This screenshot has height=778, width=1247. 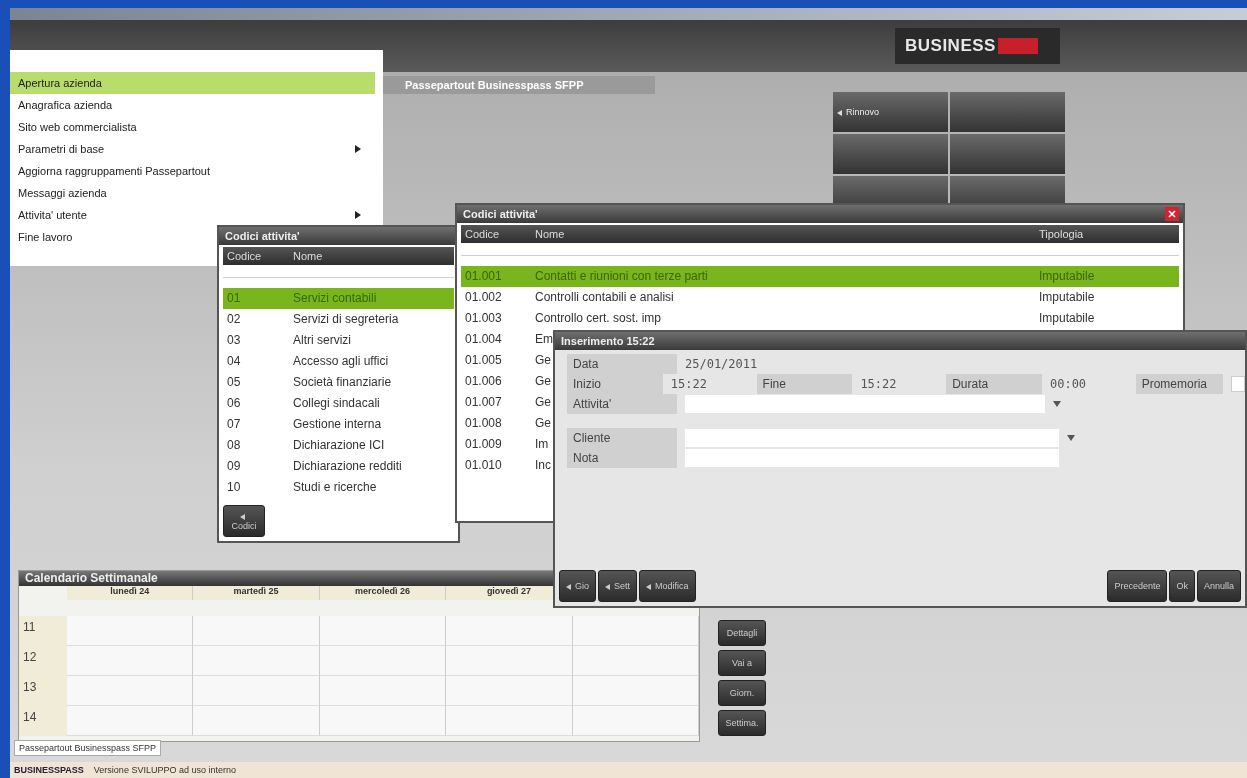 What do you see at coordinates (192, 83) in the screenshot?
I see `menu-item: Apertura azienda` at bounding box center [192, 83].